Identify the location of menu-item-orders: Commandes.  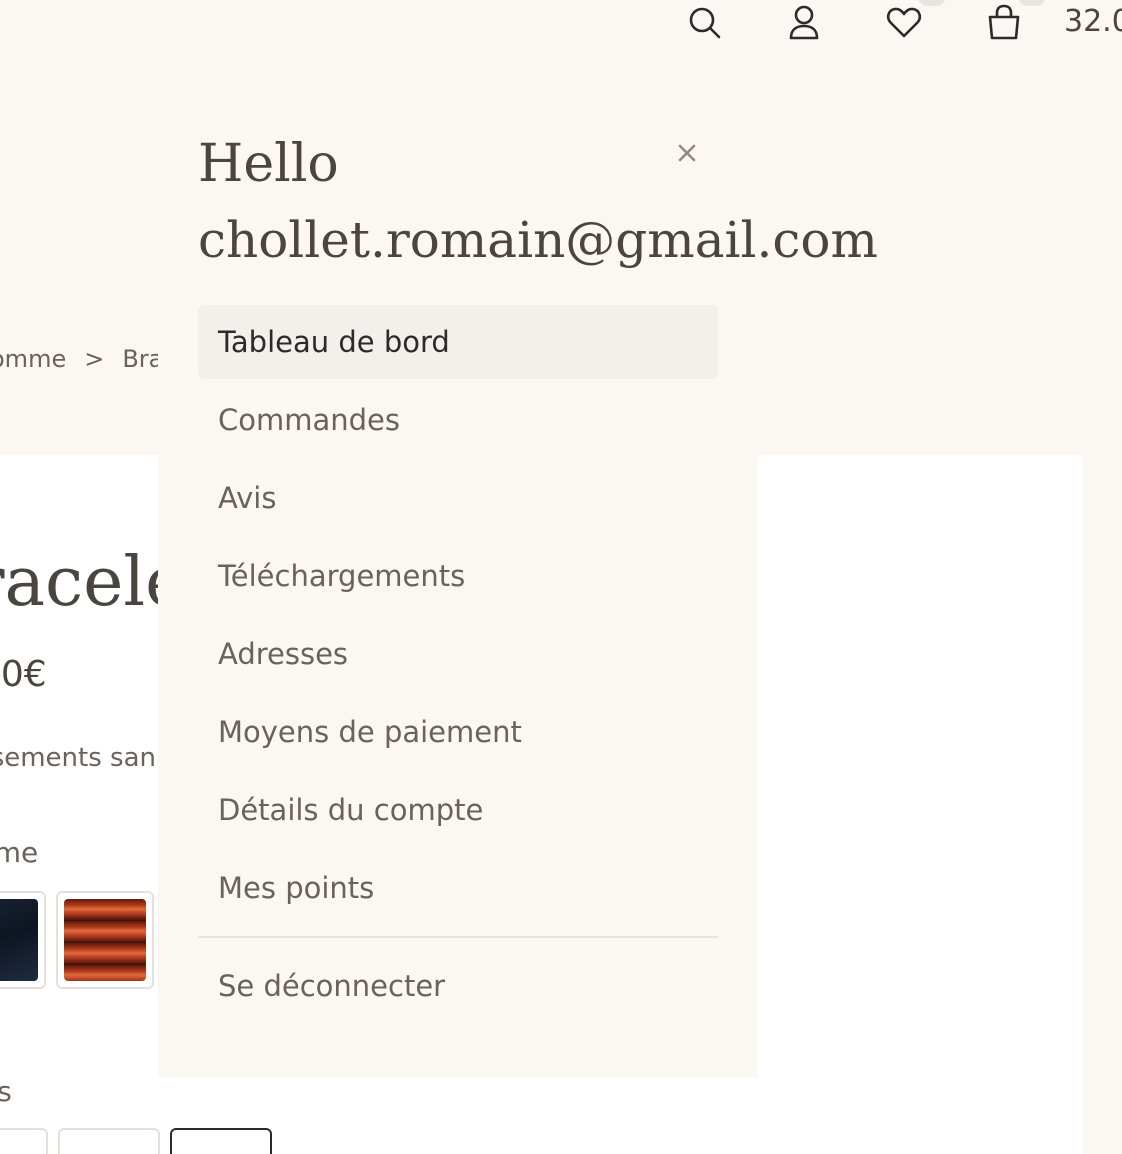
(458, 420).